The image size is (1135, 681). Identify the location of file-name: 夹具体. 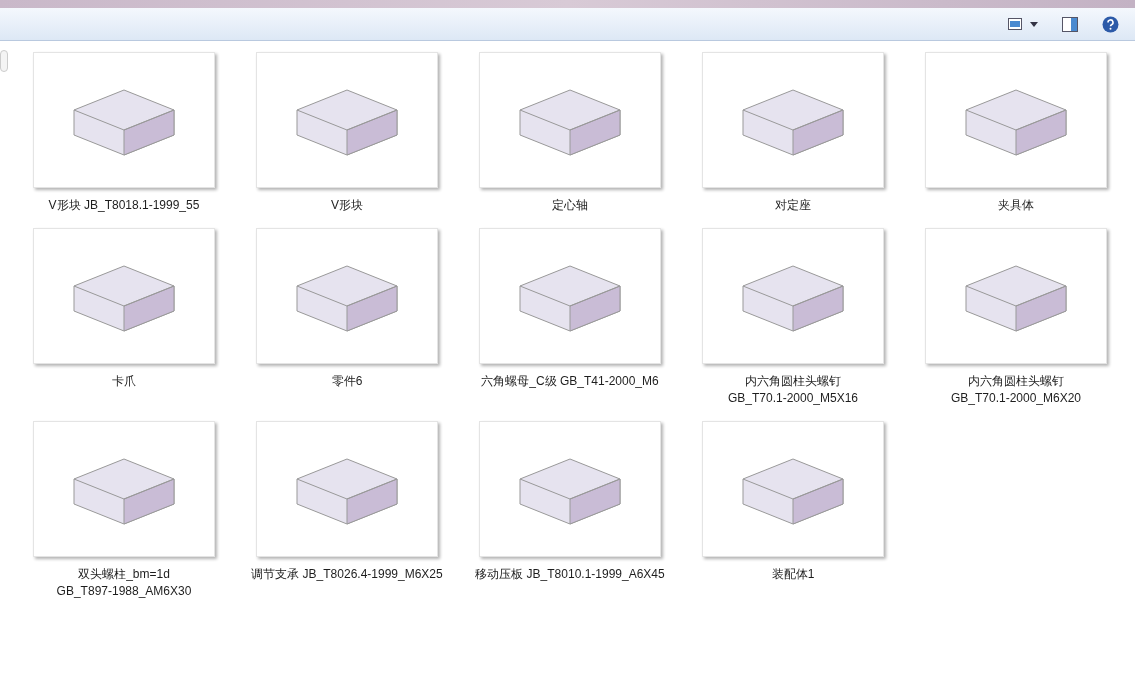
(1016, 205).